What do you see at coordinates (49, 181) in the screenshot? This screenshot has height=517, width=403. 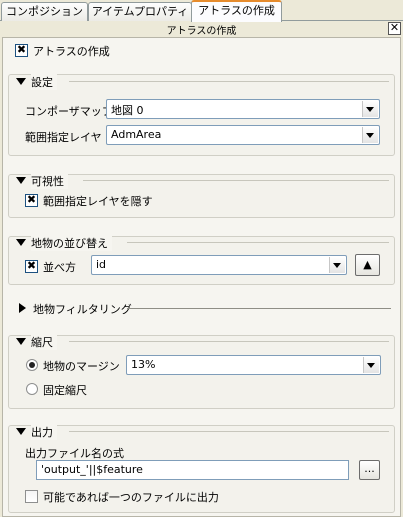 I see `visibility-title: 可視性` at bounding box center [49, 181].